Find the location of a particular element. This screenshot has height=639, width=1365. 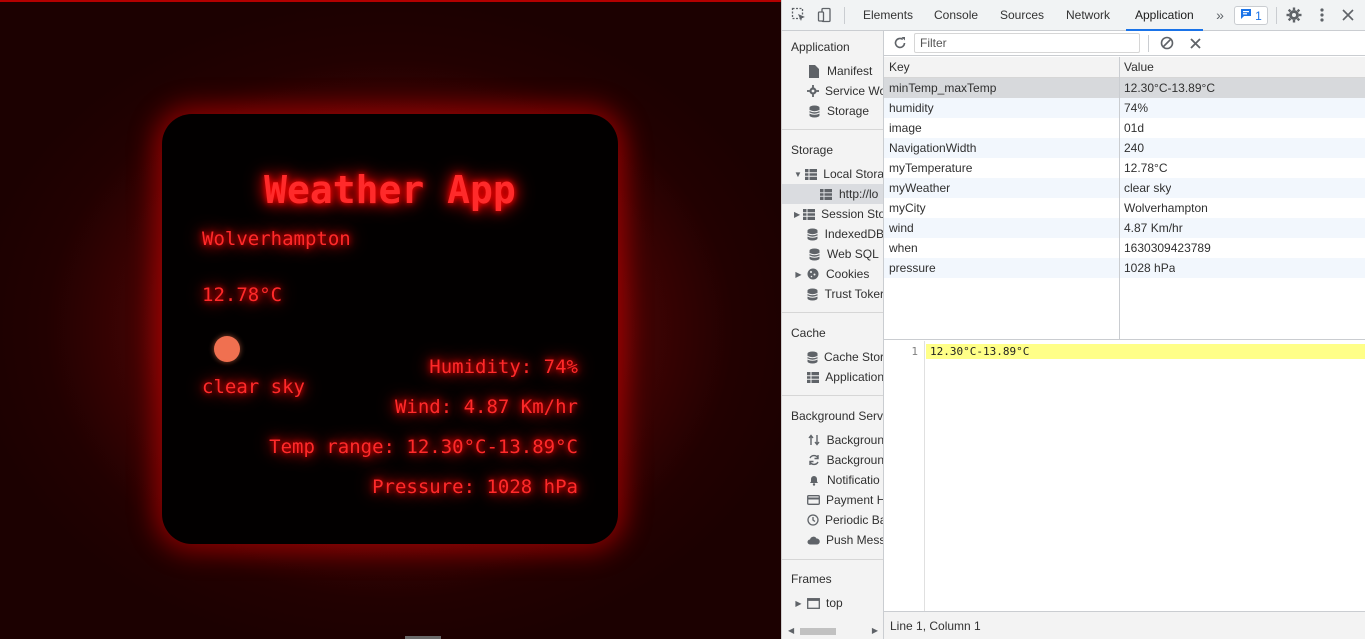

table-row: NavigationWidth 240 is located at coordinates (1124, 148).